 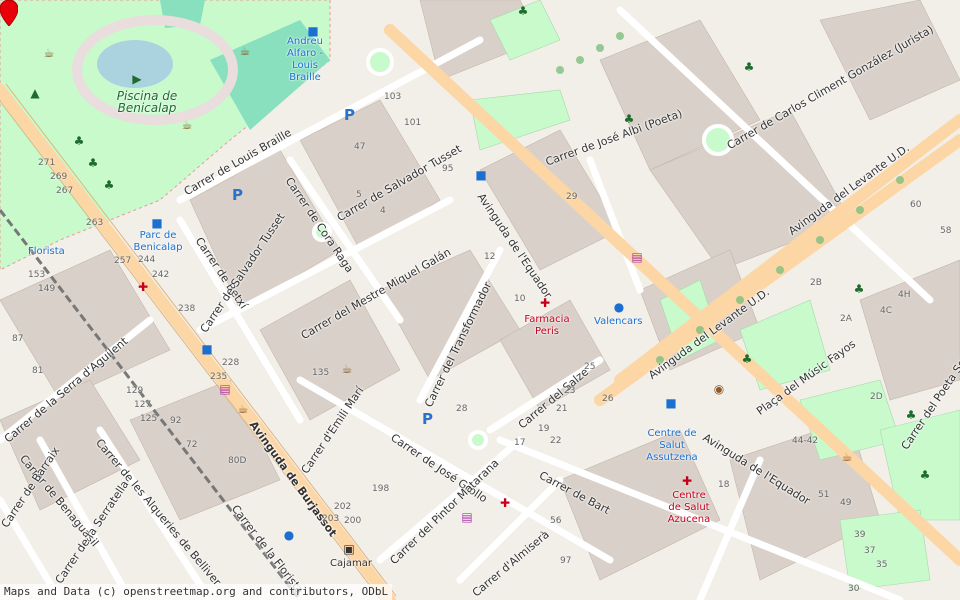 What do you see at coordinates (590, 367) in the screenshot?
I see `house-number: 25` at bounding box center [590, 367].